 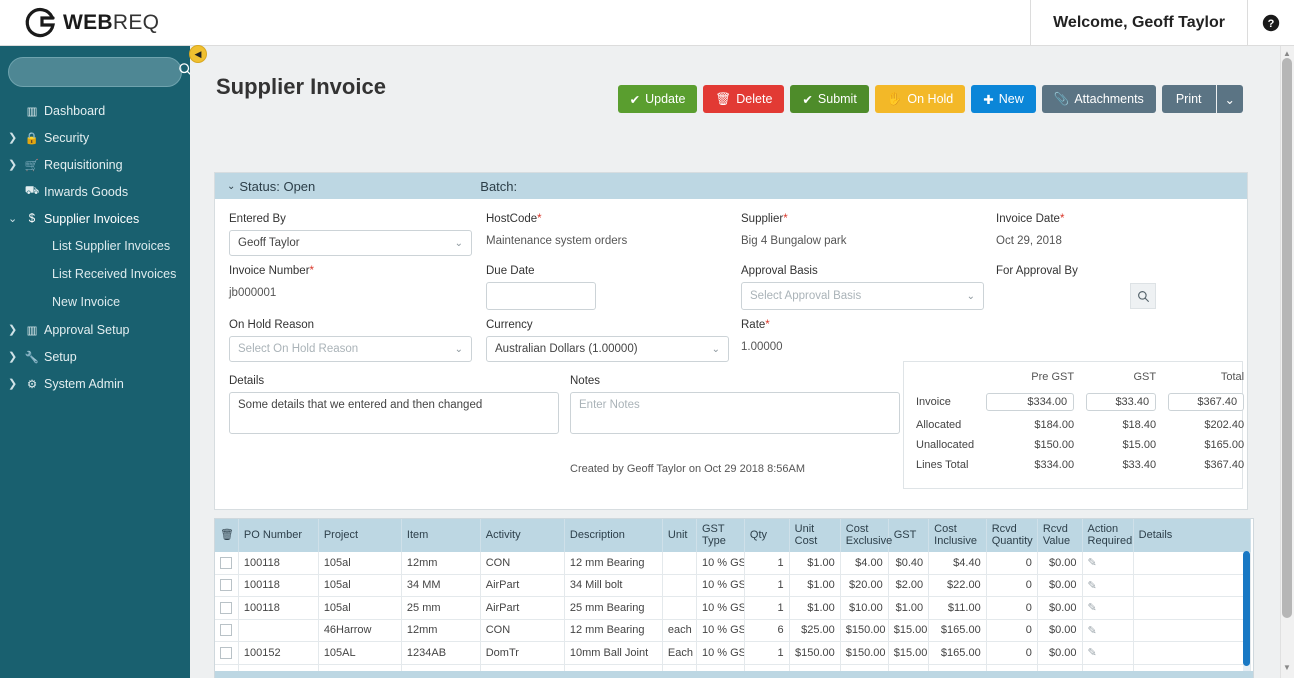 What do you see at coordinates (1098, 99) in the screenshot?
I see `attachments-button: 📎 Attachments` at bounding box center [1098, 99].